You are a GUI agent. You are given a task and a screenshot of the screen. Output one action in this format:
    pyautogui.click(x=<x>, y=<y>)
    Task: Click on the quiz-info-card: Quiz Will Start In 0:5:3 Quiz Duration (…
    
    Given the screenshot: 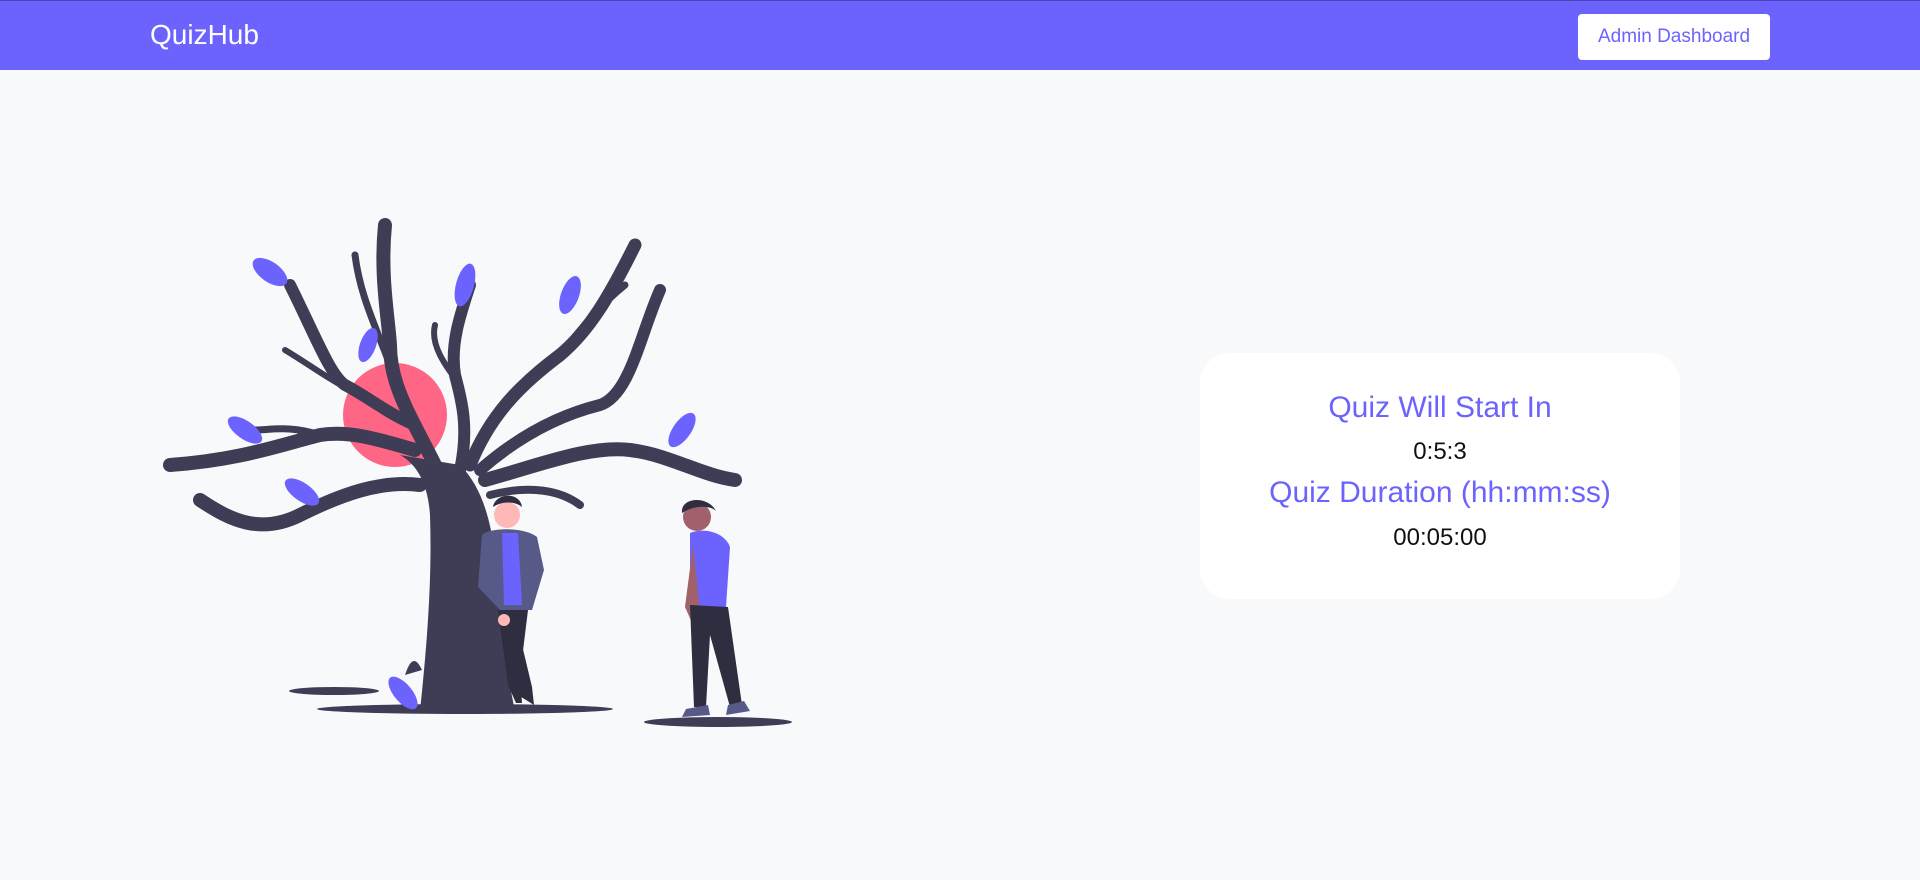 What is the action you would take?
    pyautogui.click(x=1440, y=476)
    